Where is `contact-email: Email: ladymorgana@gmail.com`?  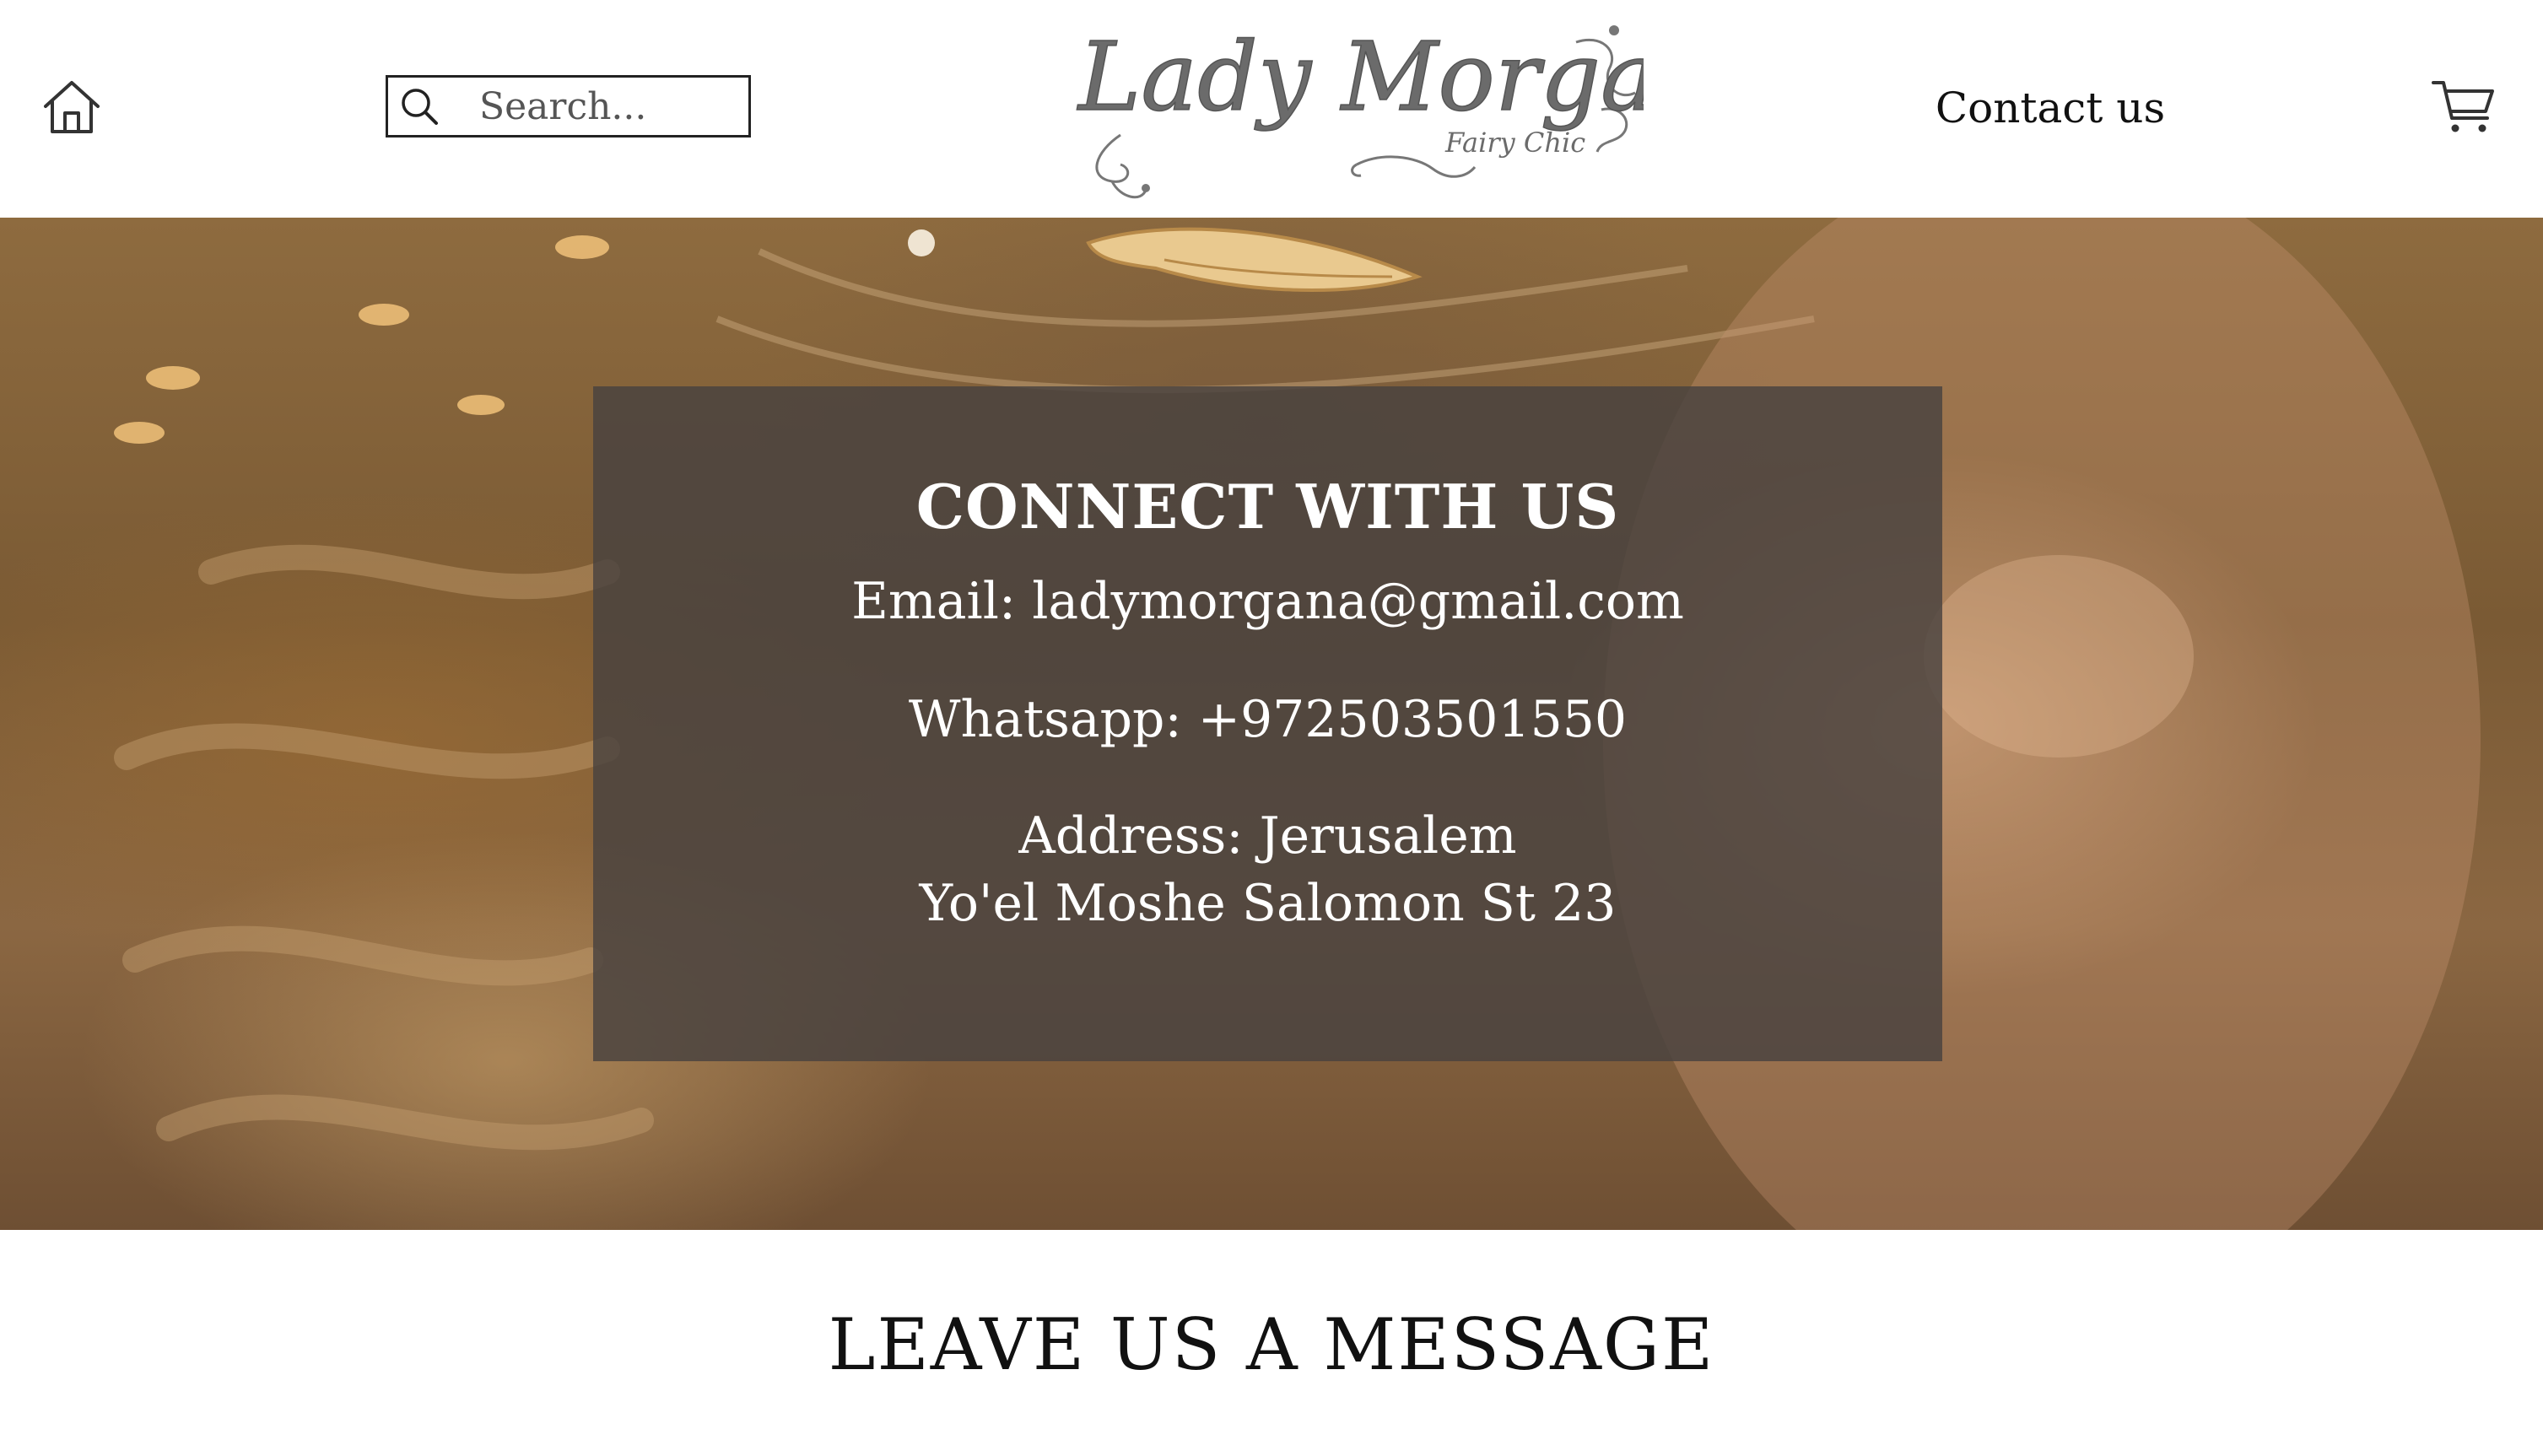 contact-email: Email: ladymorgana@gmail.com is located at coordinates (1267, 601).